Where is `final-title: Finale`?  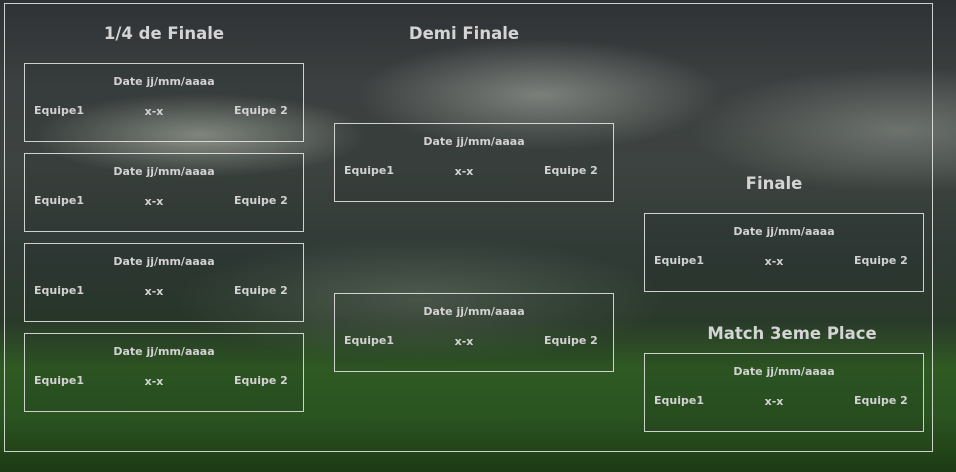 final-title: Finale is located at coordinates (774, 183).